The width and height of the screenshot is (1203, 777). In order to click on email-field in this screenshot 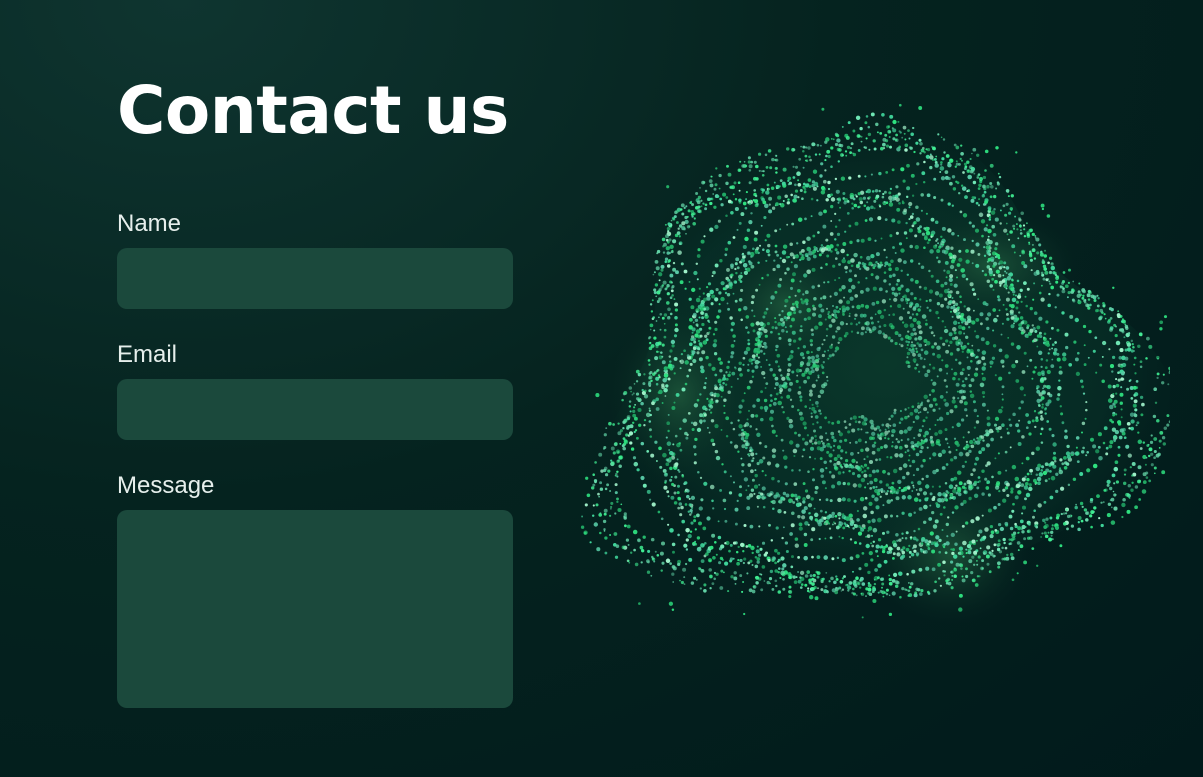, I will do `click(315, 409)`.